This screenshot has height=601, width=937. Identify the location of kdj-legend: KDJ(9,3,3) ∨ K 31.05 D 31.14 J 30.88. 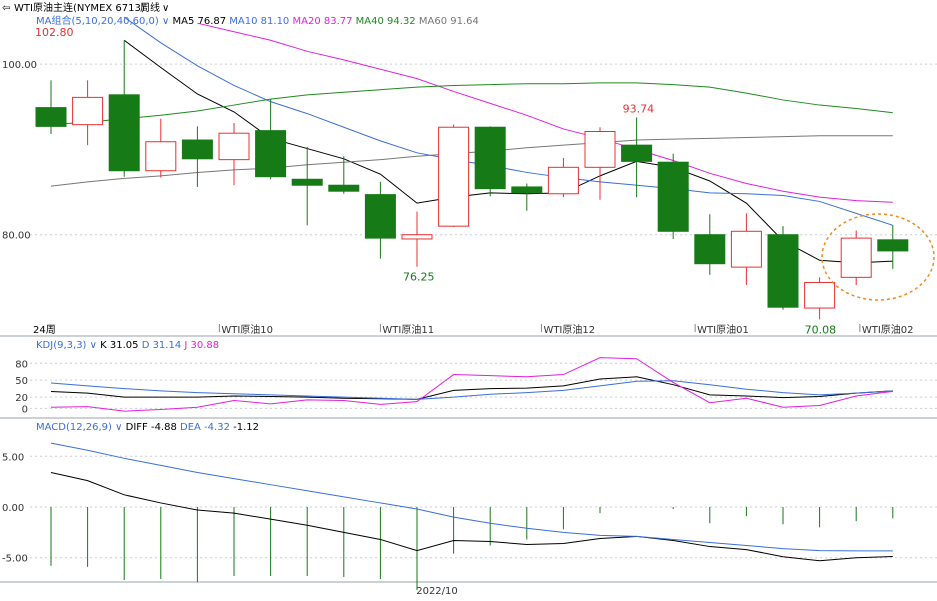
(127, 345).